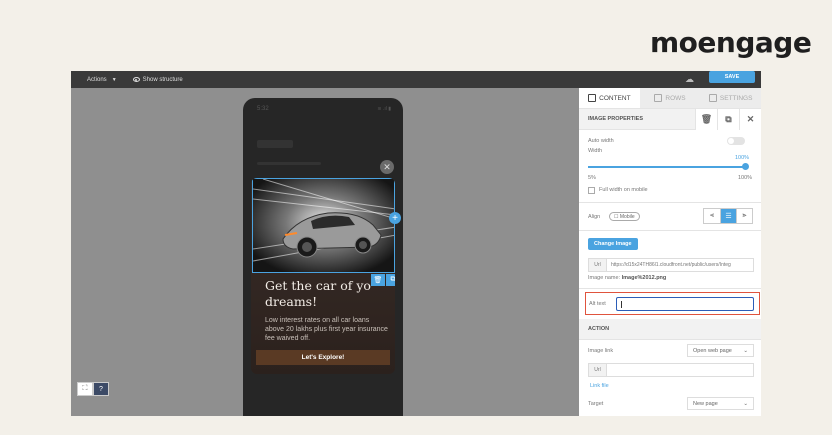 This screenshot has height=435, width=832. What do you see at coordinates (613, 244) in the screenshot?
I see `change-image-button: Change Image` at bounding box center [613, 244].